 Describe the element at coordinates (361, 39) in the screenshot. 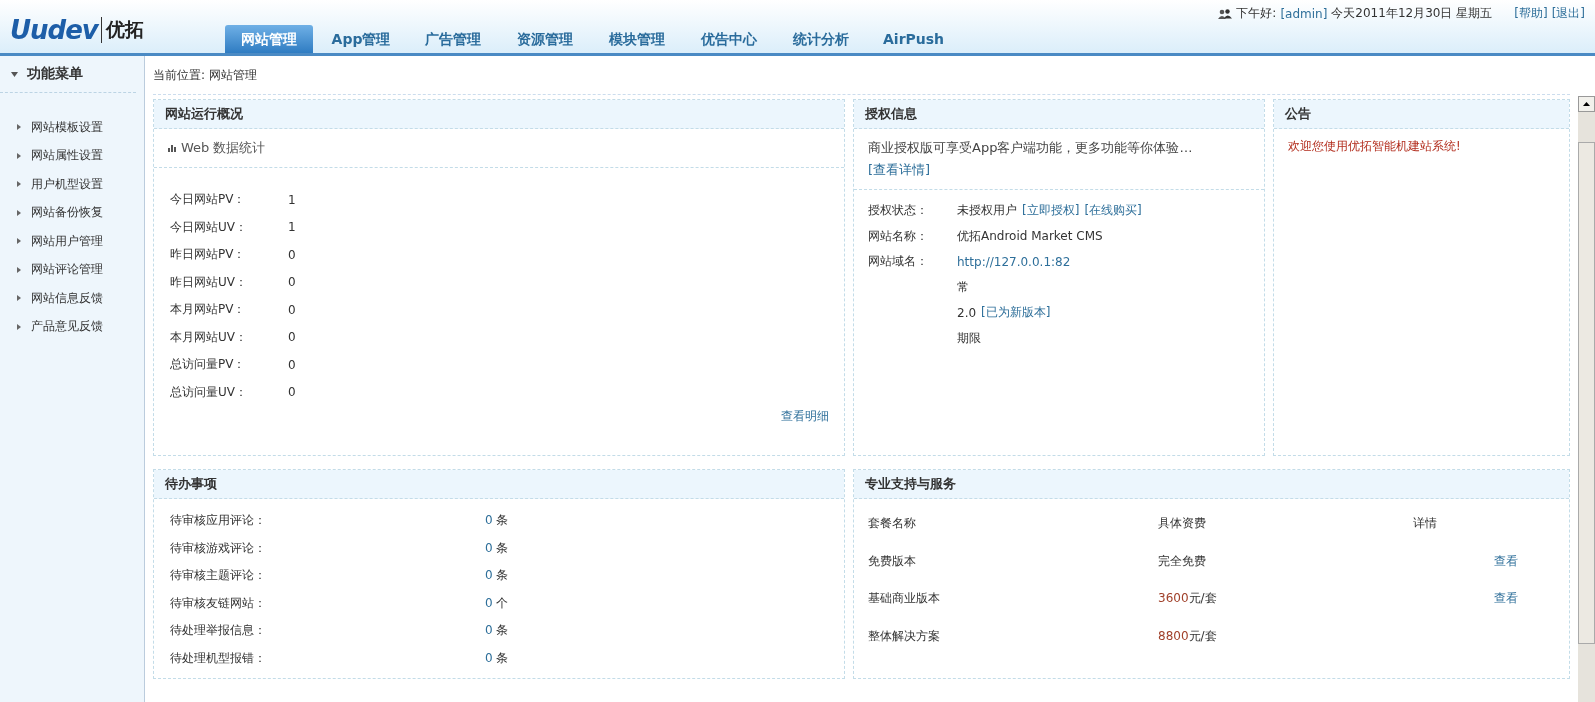

I see `nav-tab: App管理` at that location.